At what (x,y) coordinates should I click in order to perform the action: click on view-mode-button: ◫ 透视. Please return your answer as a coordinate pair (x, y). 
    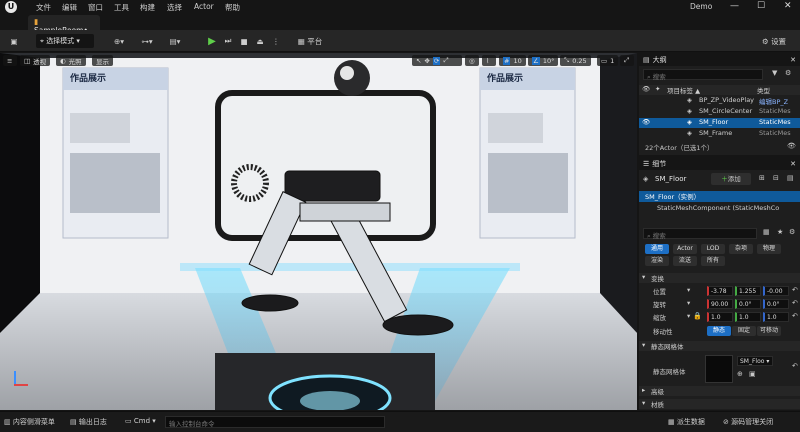
    Looking at the image, I should click on (35, 60).